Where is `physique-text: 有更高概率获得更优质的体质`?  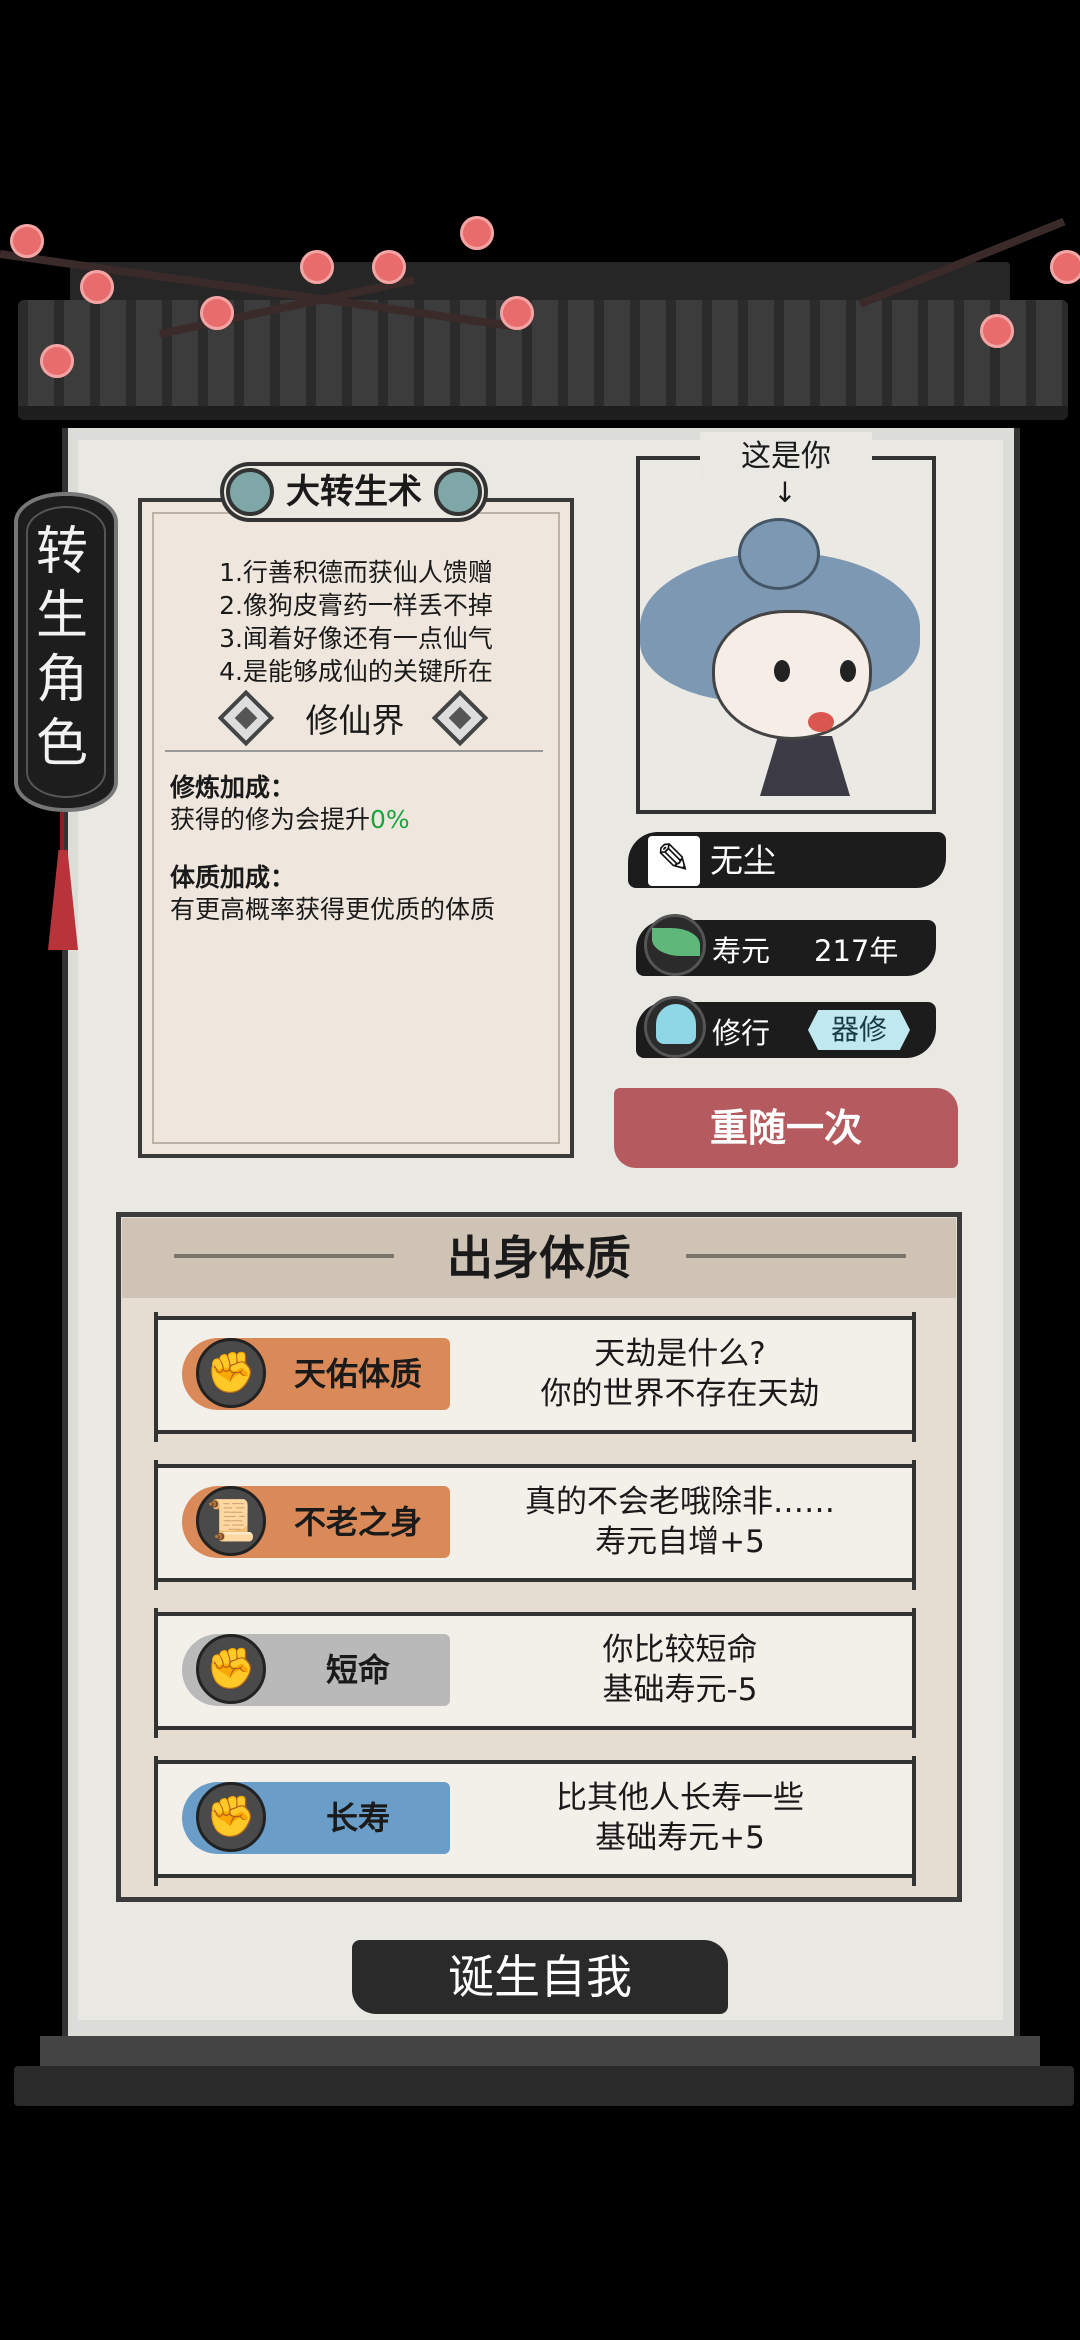
physique-text: 有更高概率获得更优质的体质 is located at coordinates (333, 909).